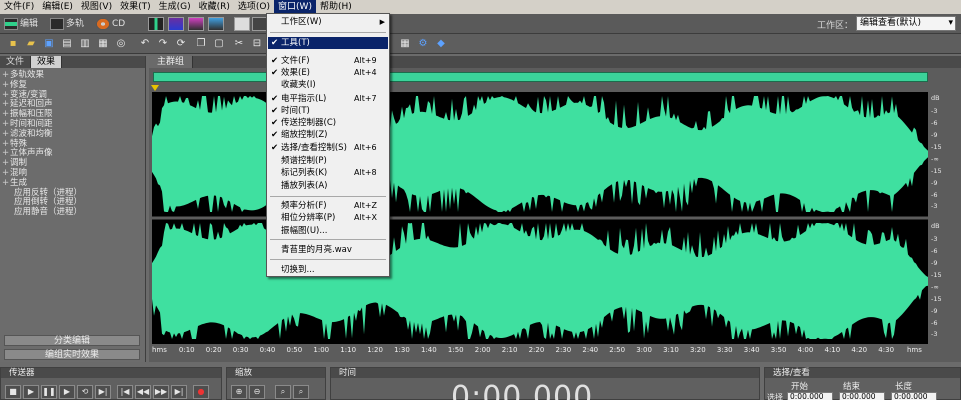 The width and height of the screenshot is (961, 400). Describe the element at coordinates (405, 43) in the screenshot. I see `metronome-icon: ▦` at that location.